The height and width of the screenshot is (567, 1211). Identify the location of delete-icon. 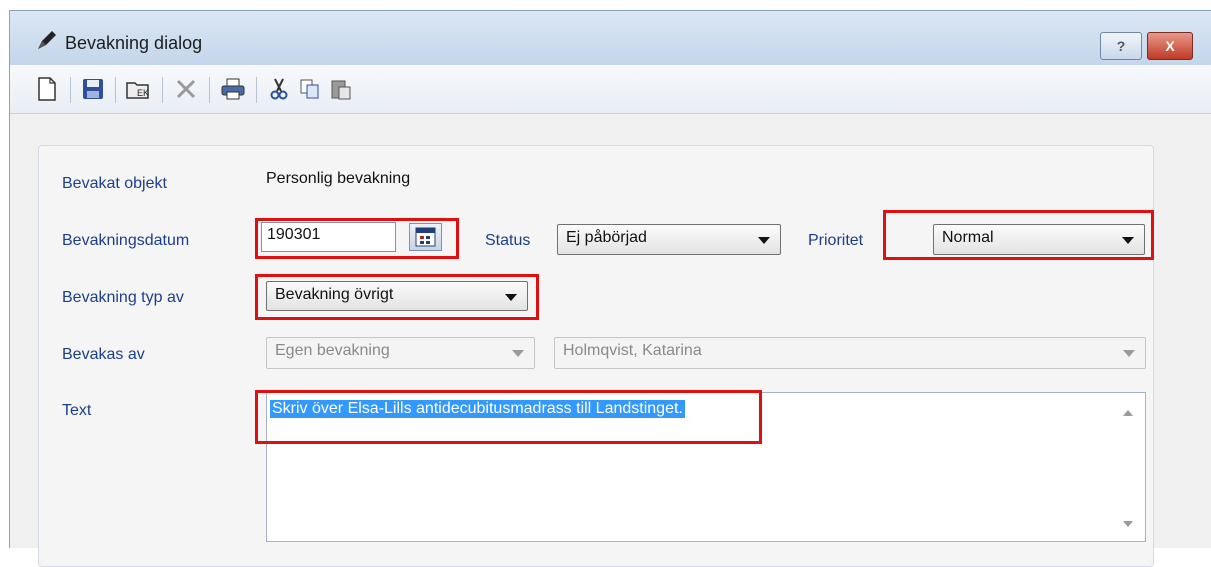
(186, 89).